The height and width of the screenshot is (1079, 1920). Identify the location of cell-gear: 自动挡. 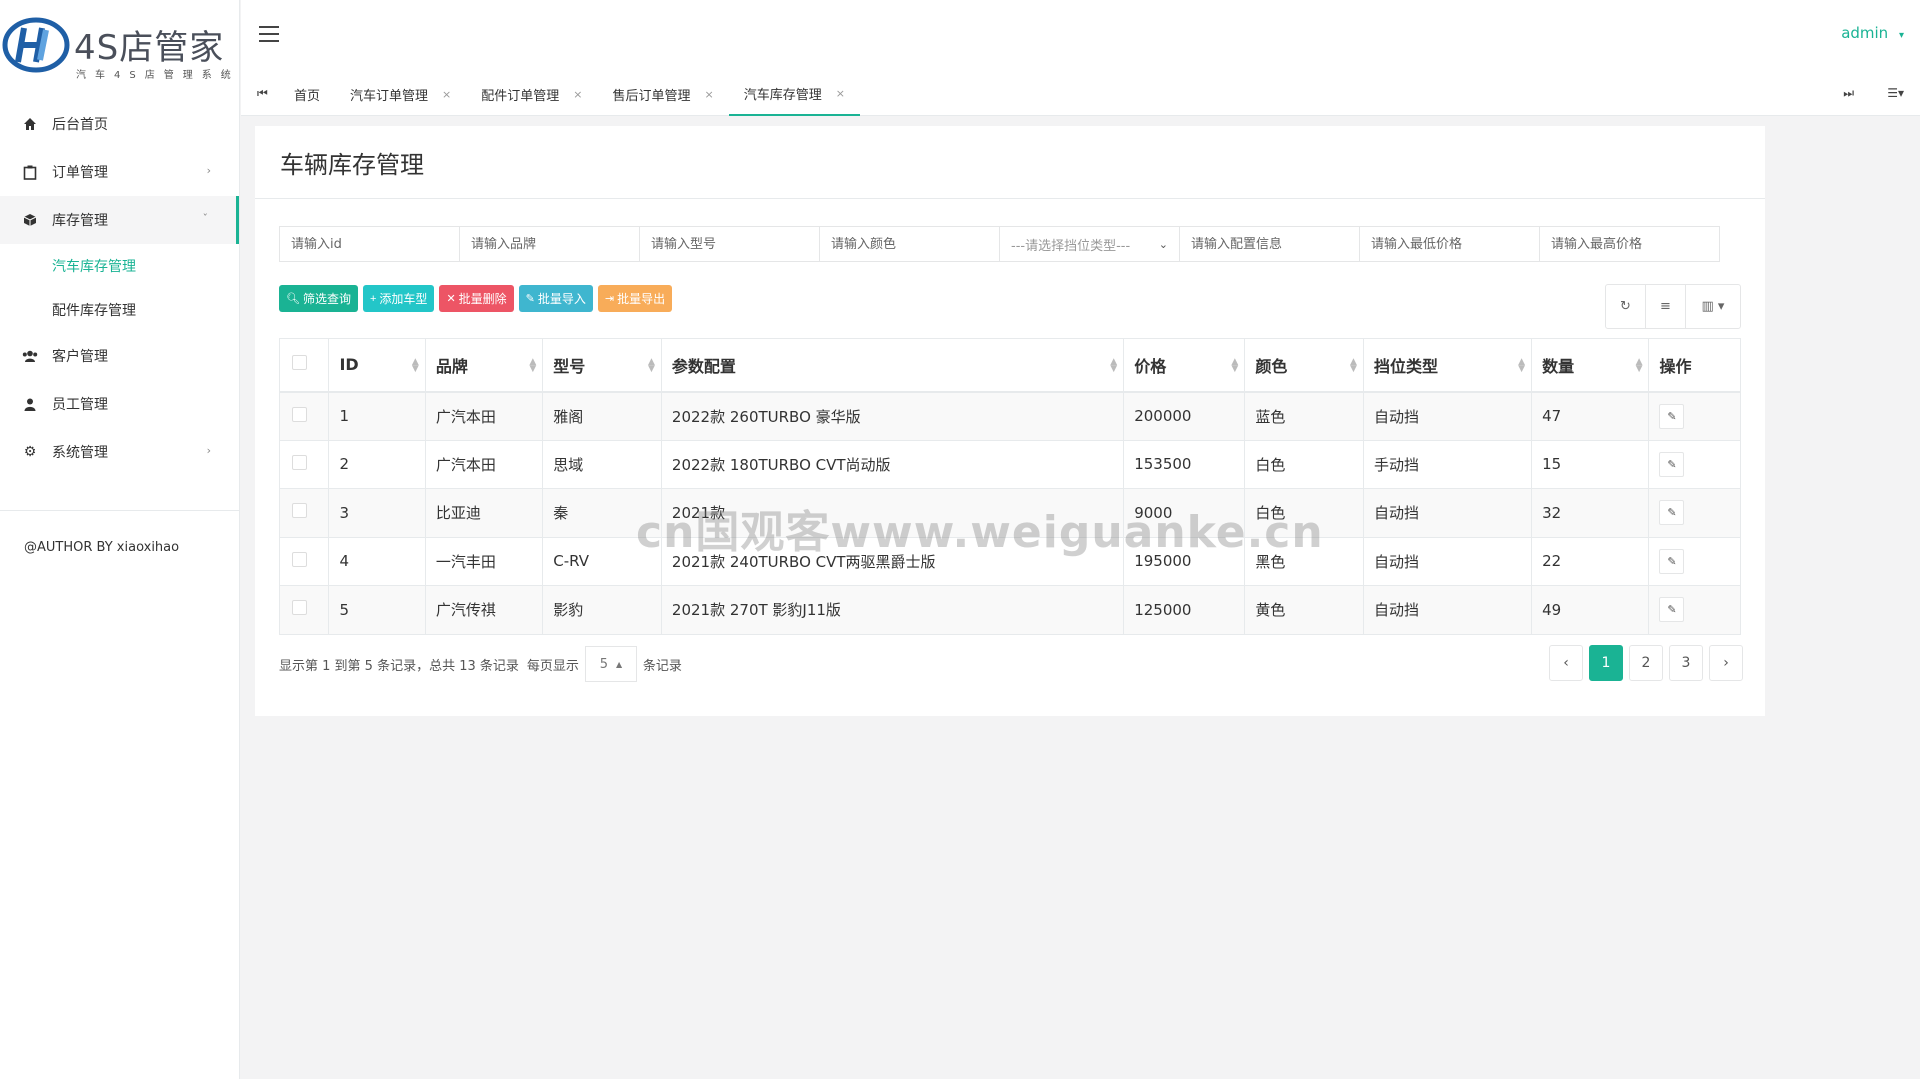
(1447, 416).